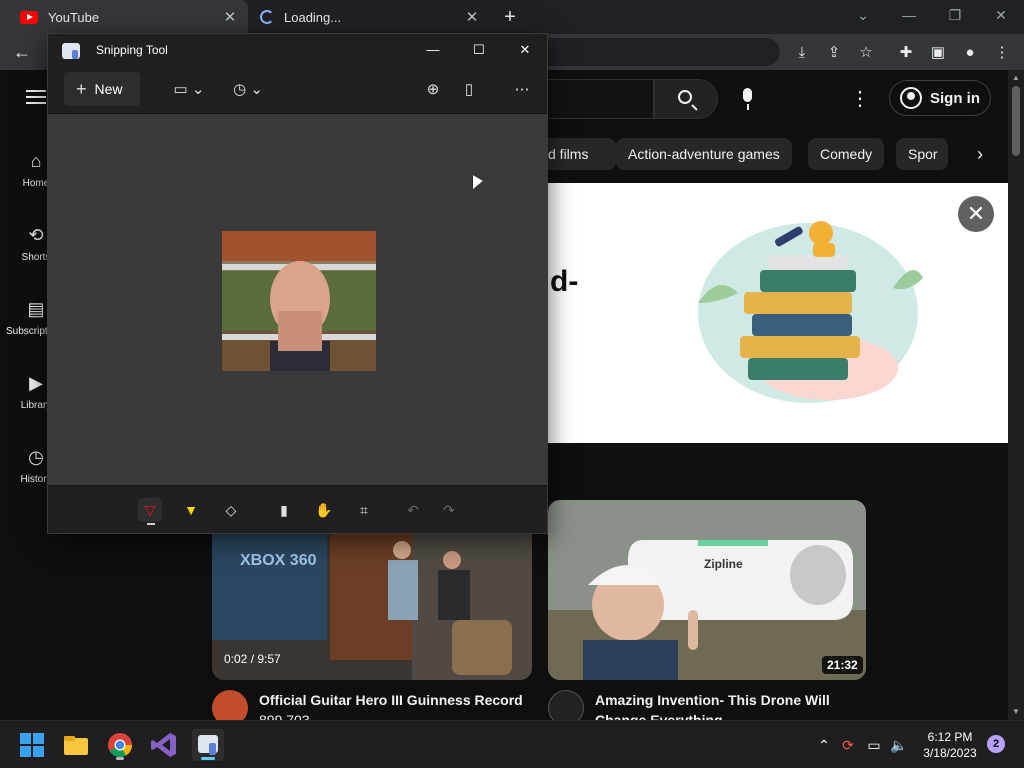  What do you see at coordinates (848, 745) in the screenshot?
I see `sync-error-icon: ⟳` at bounding box center [848, 745].